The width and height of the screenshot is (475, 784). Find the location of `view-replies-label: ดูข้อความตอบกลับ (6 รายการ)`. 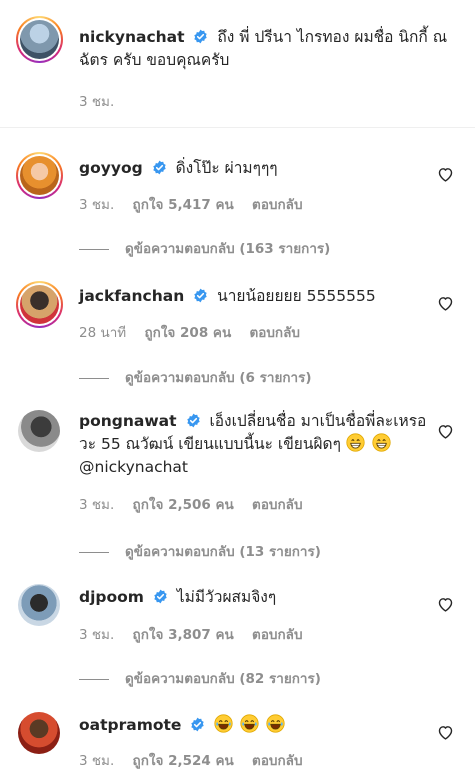

view-replies-label: ดูข้อความตอบกลับ (6 รายการ) is located at coordinates (218, 378).